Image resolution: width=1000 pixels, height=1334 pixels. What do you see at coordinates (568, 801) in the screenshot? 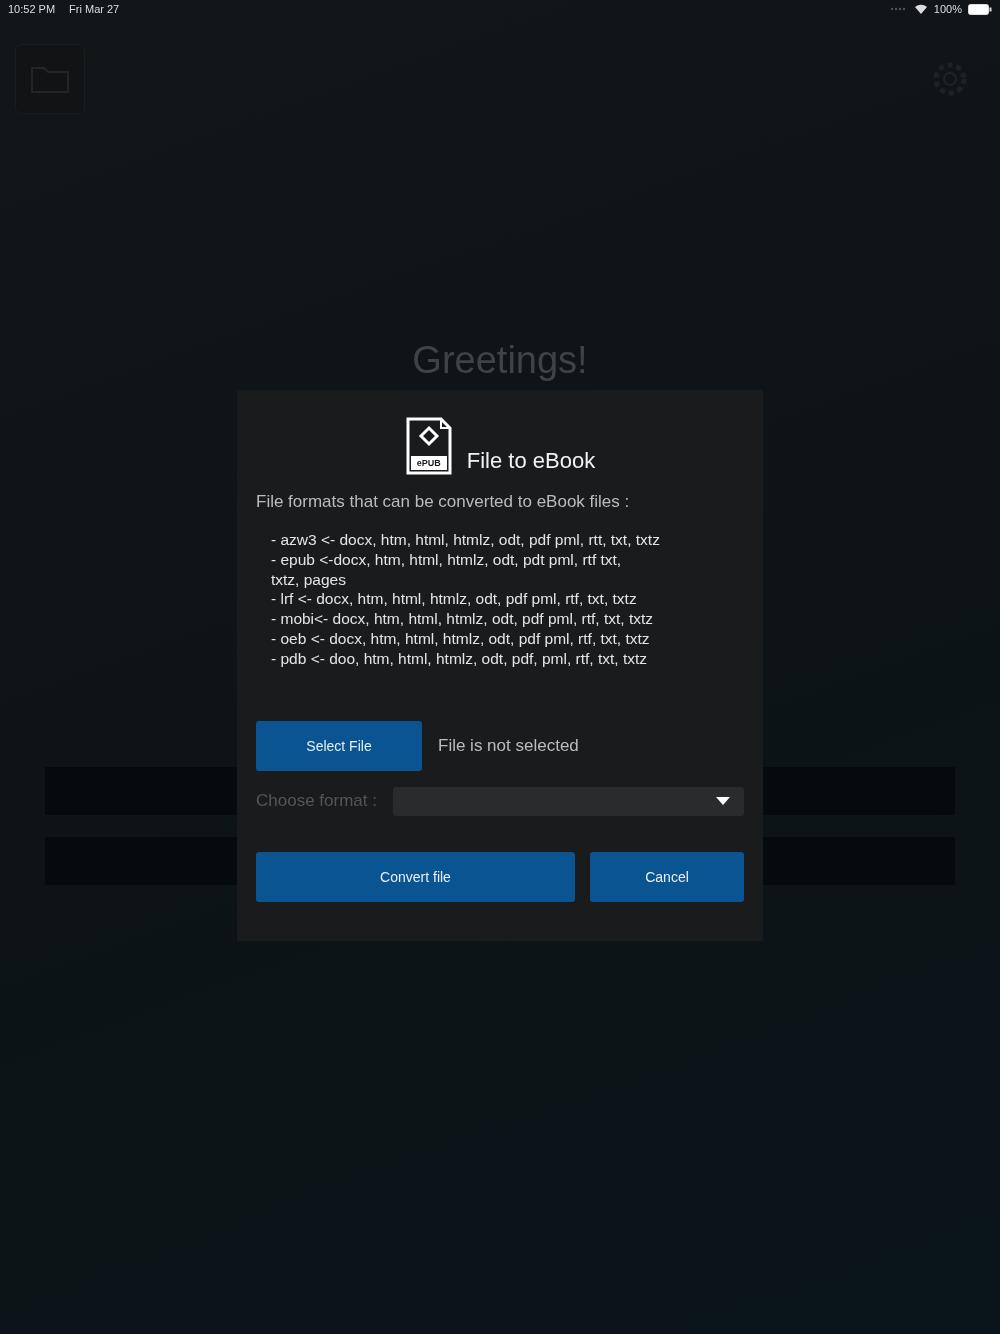
I see `format-dropdown` at bounding box center [568, 801].